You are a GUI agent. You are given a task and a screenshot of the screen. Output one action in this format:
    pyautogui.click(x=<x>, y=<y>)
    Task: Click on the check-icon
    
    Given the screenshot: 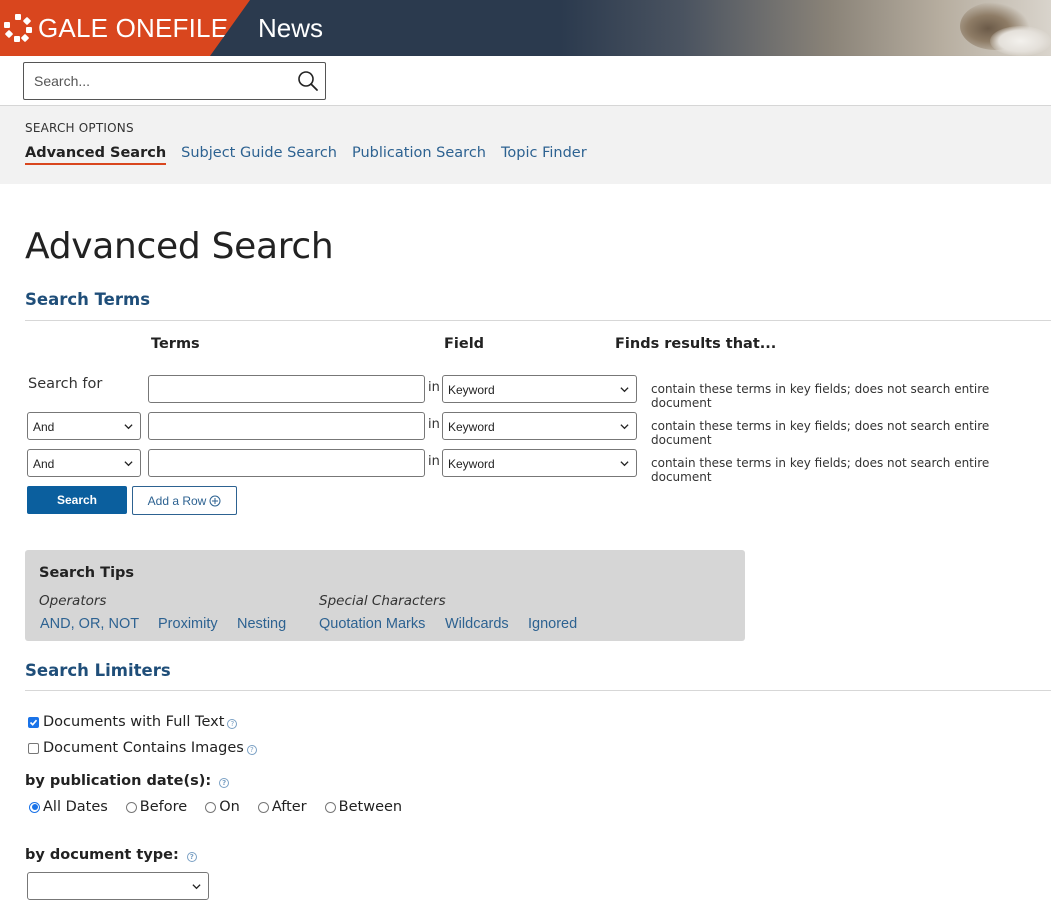 What is the action you would take?
    pyautogui.click(x=33, y=722)
    